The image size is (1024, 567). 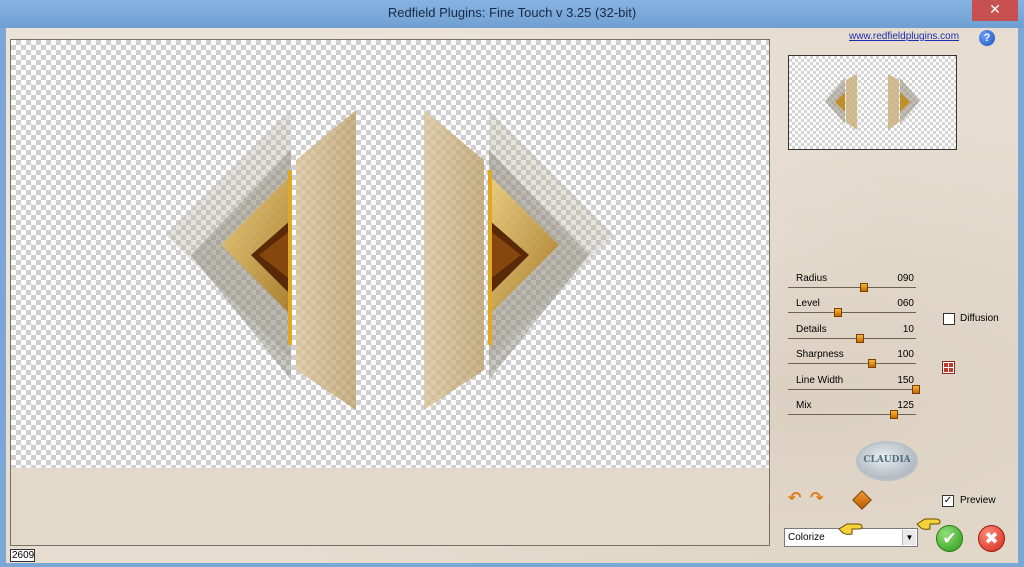 I want to click on mode-select-value: Colorize, so click(x=806, y=537).